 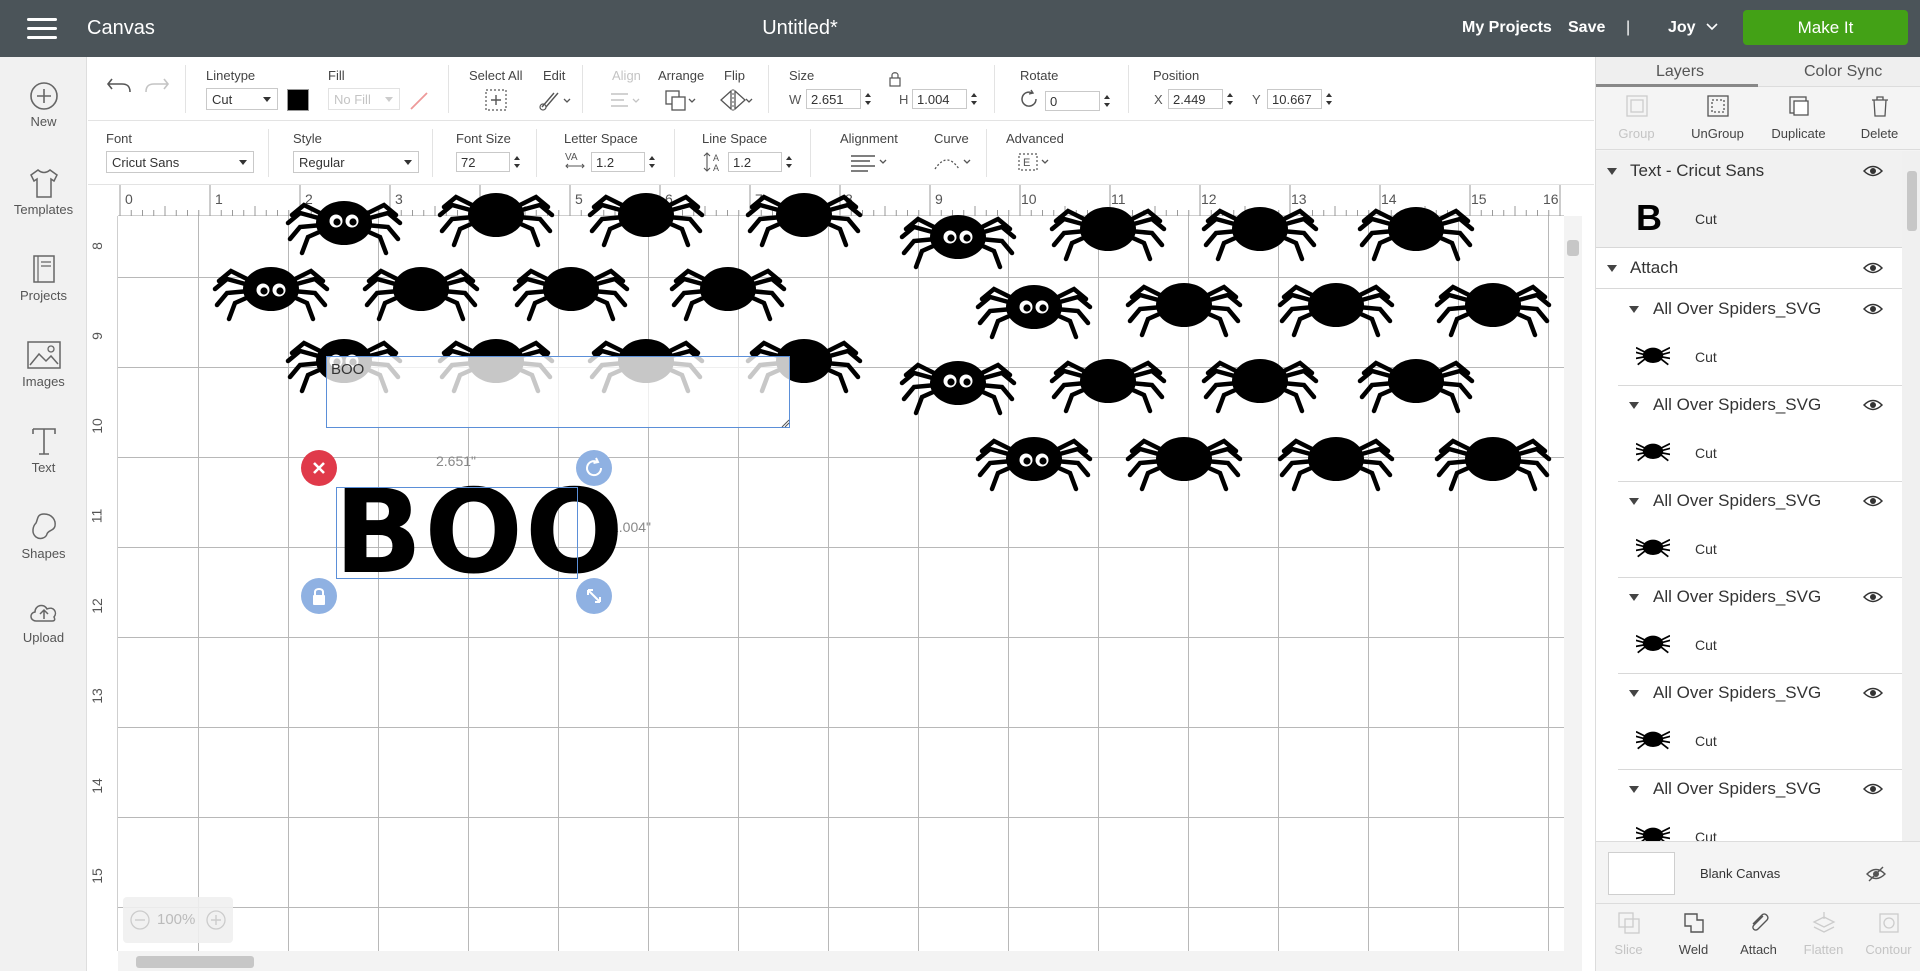 I want to click on my-projects-link: My Projects, so click(x=1507, y=28).